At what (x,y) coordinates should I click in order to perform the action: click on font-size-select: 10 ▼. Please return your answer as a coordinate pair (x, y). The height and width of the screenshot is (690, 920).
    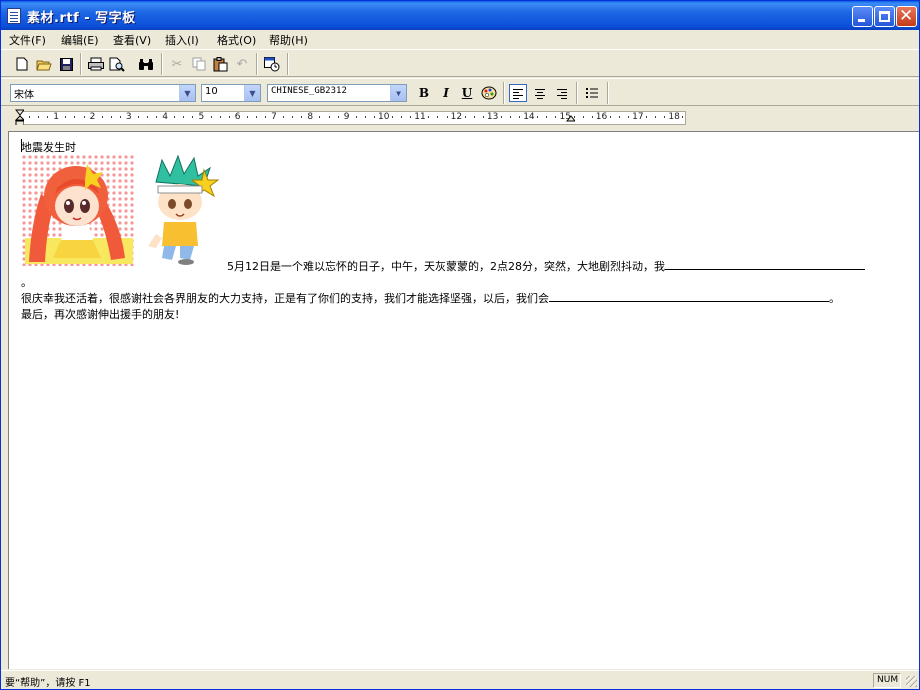
    Looking at the image, I should click on (231, 93).